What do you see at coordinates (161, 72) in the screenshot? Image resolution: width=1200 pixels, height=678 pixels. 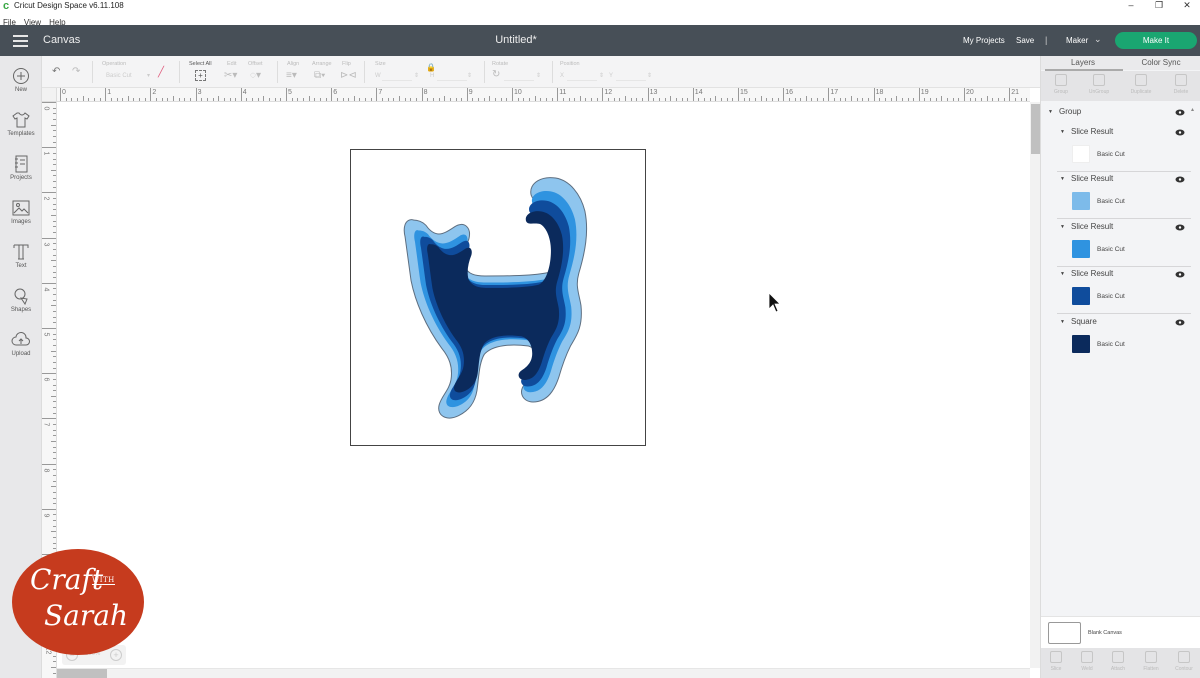 I see `pen-color-icon: ╱` at bounding box center [161, 72].